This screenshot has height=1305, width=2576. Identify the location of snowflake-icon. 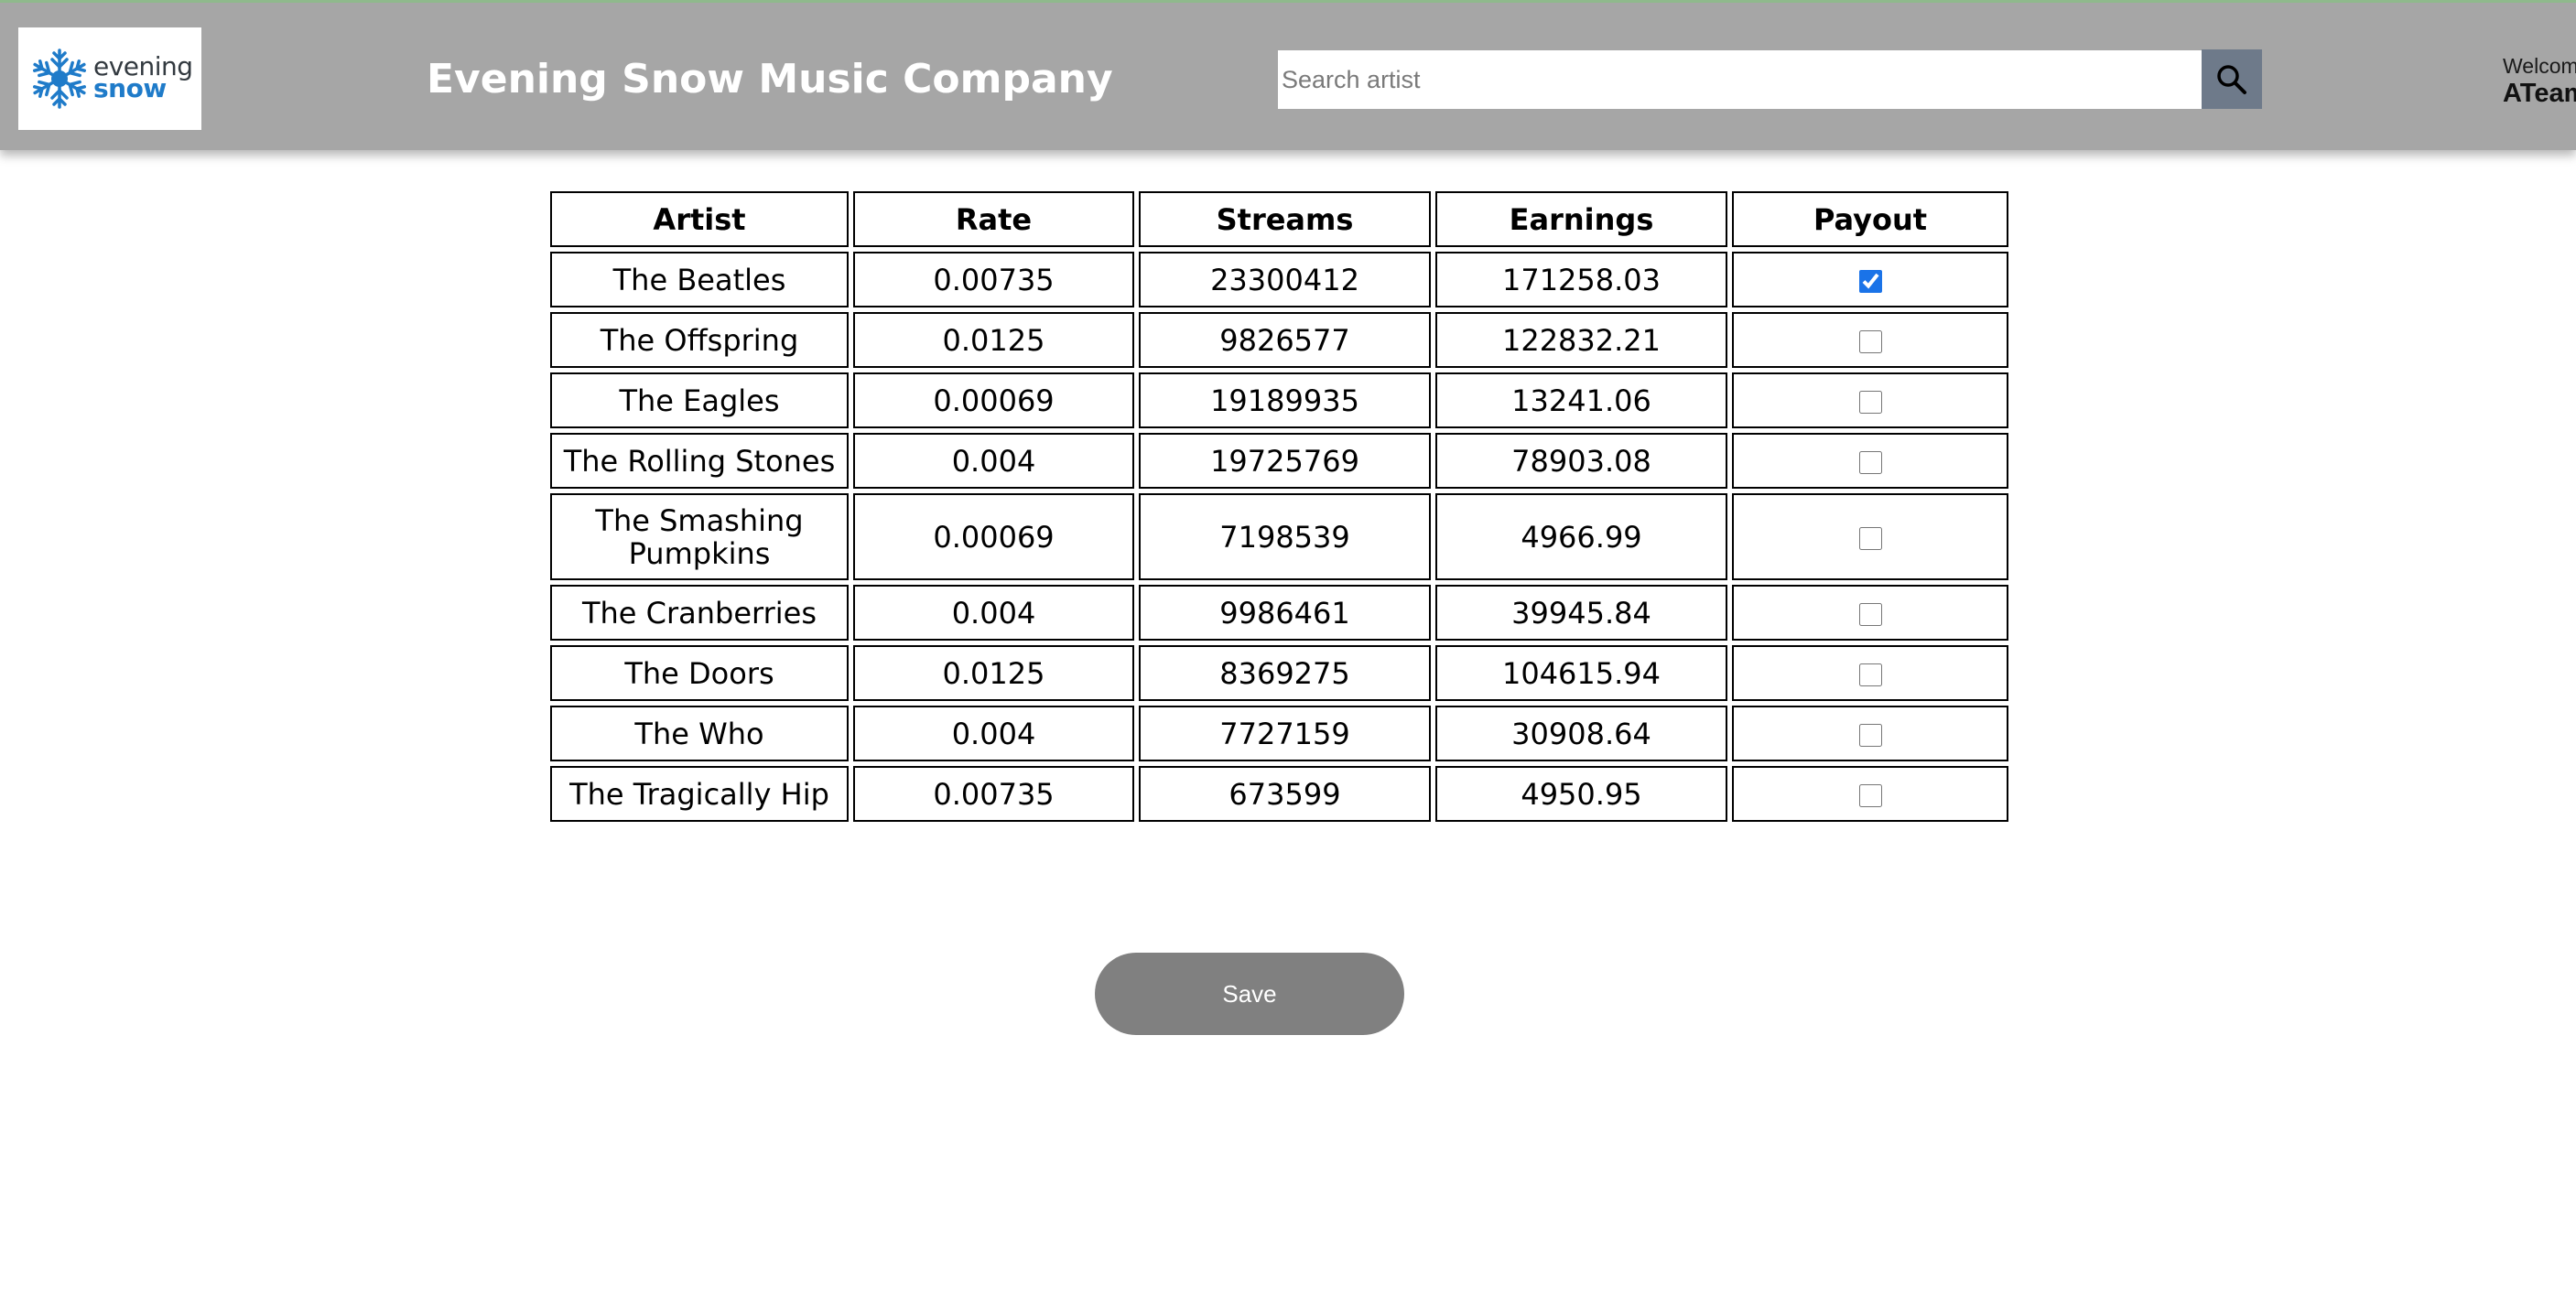
(60, 79).